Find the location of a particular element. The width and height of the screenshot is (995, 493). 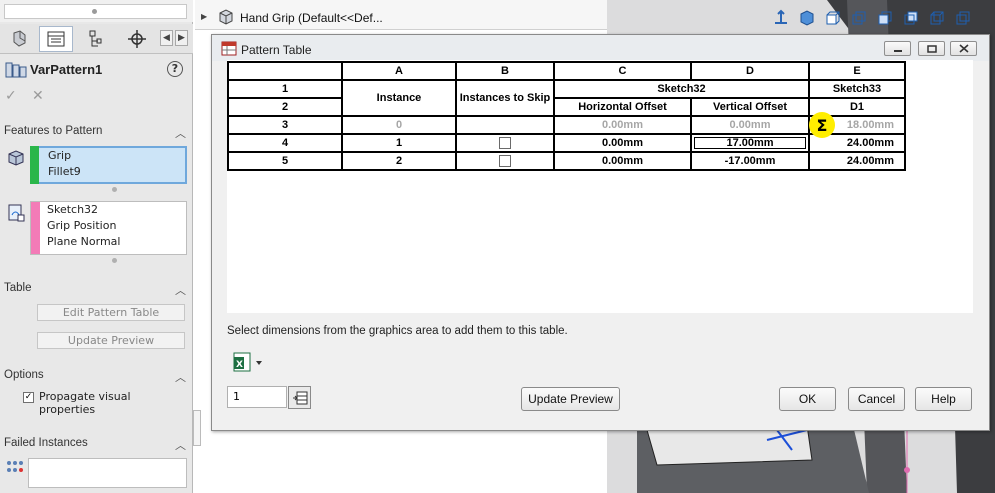

expand-arrow-icon: ▶ is located at coordinates (204, 16).